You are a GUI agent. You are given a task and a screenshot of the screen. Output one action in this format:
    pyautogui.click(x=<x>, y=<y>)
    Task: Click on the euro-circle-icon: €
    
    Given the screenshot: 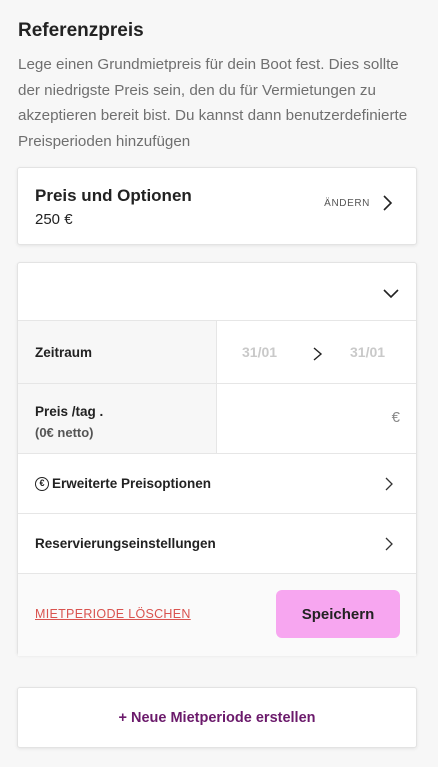 What is the action you would take?
    pyautogui.click(x=42, y=483)
    